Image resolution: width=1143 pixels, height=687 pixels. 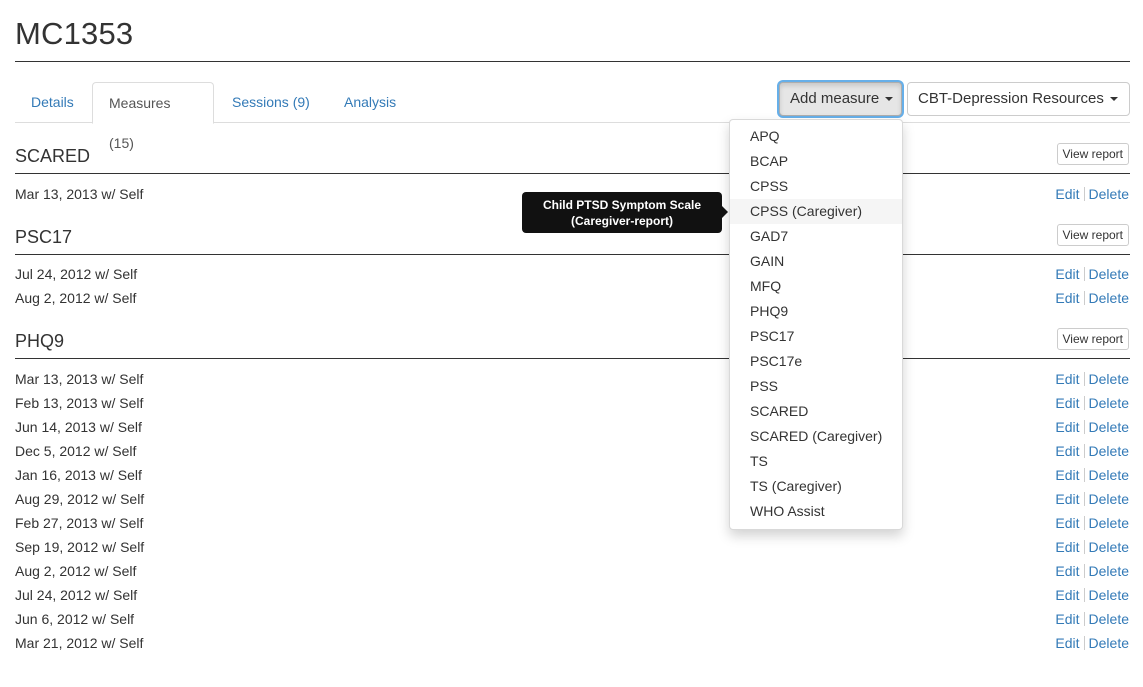 I want to click on tooltip-line-1: Child PTSD Symptom Scale, so click(x=622, y=205).